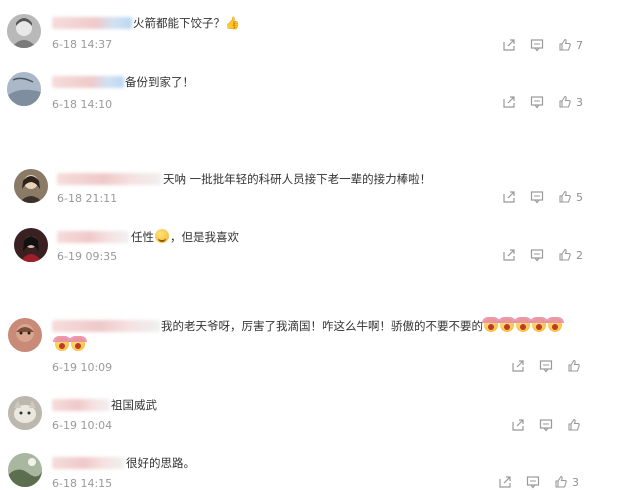 The height and width of the screenshot is (490, 619). I want to click on comment-actions: 5, so click(542, 197).